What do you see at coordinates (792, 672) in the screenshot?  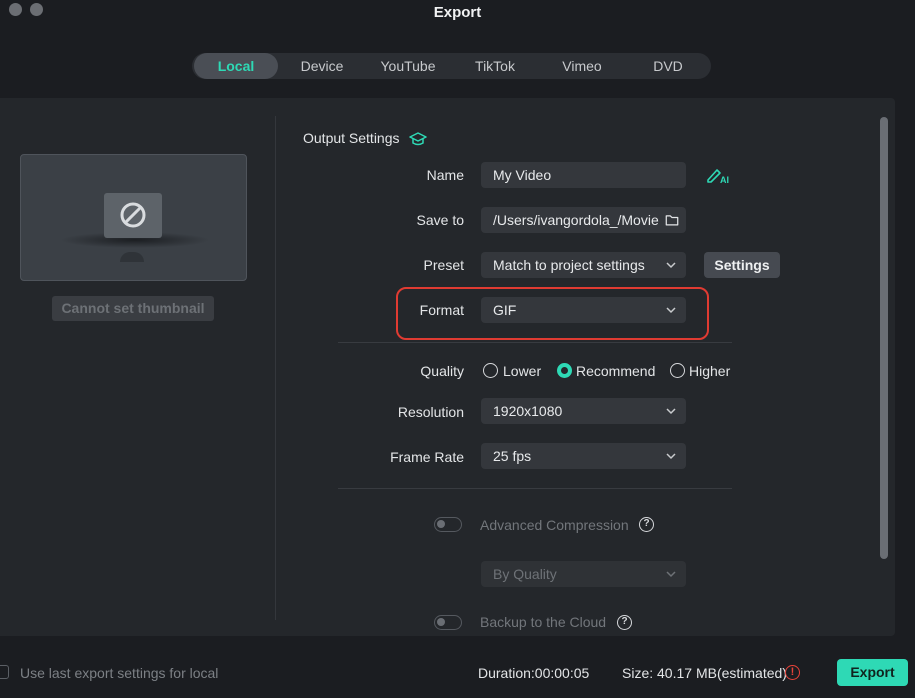 I see `warning-icon: !` at bounding box center [792, 672].